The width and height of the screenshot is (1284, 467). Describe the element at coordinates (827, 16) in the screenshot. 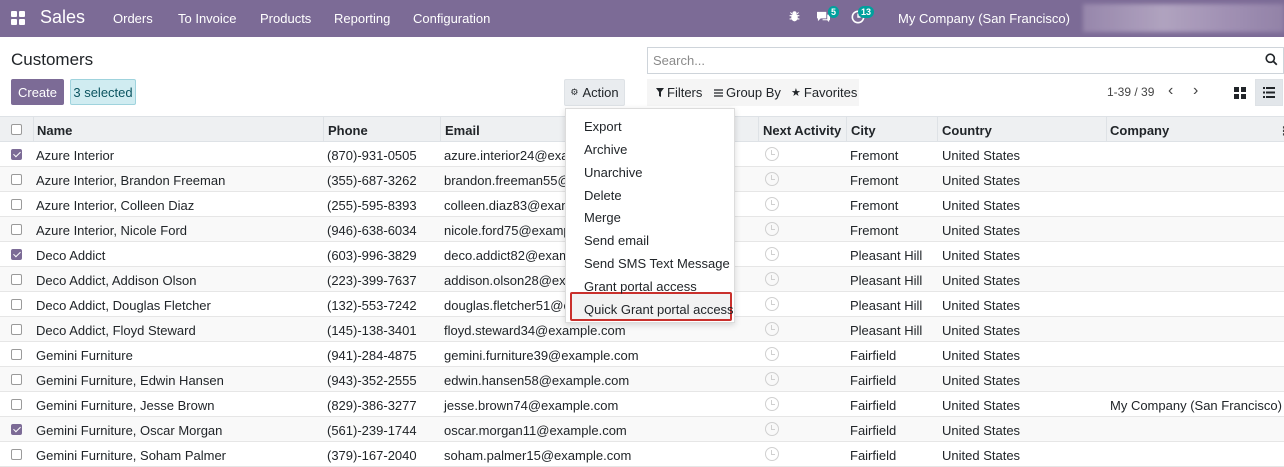

I see `messages-icon: 5` at that location.